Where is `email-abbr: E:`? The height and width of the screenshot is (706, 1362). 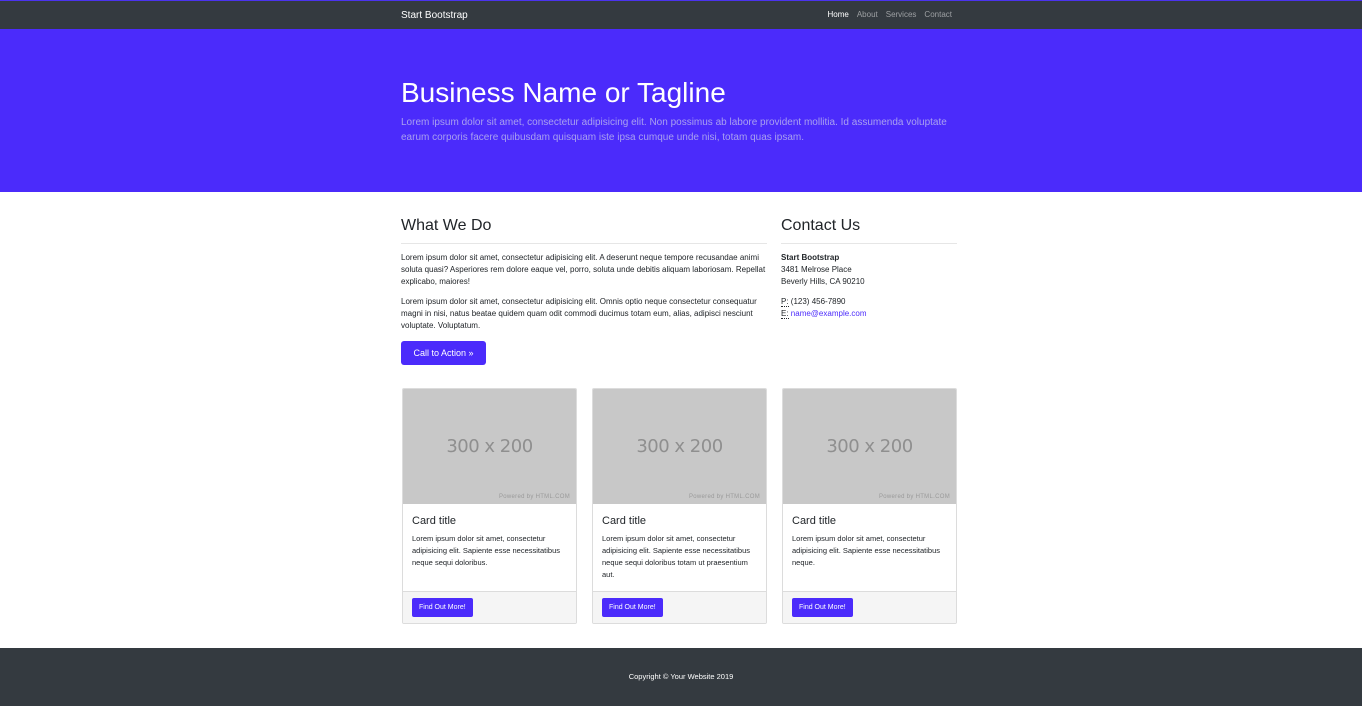 email-abbr: E: is located at coordinates (785, 314).